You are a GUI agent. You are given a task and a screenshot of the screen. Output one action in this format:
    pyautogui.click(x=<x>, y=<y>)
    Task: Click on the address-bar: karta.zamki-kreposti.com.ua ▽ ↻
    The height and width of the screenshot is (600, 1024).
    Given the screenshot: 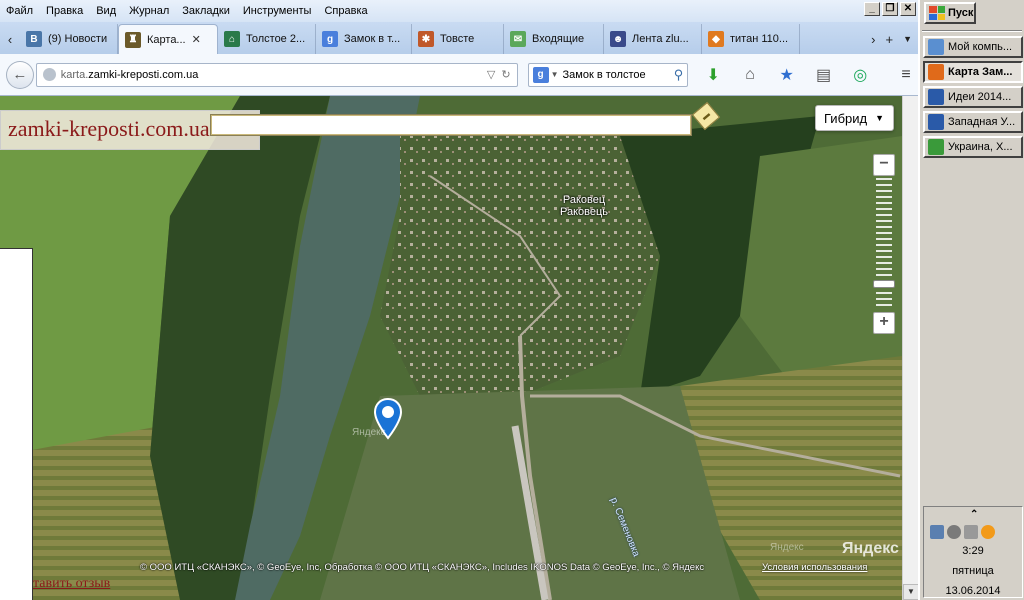 What is the action you would take?
    pyautogui.click(x=276, y=74)
    